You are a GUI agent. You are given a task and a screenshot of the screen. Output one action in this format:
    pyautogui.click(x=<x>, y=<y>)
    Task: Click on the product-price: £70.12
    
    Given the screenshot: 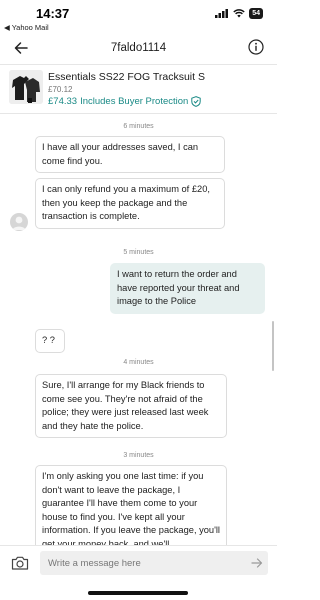 What is the action you would take?
    pyautogui.click(x=60, y=89)
    